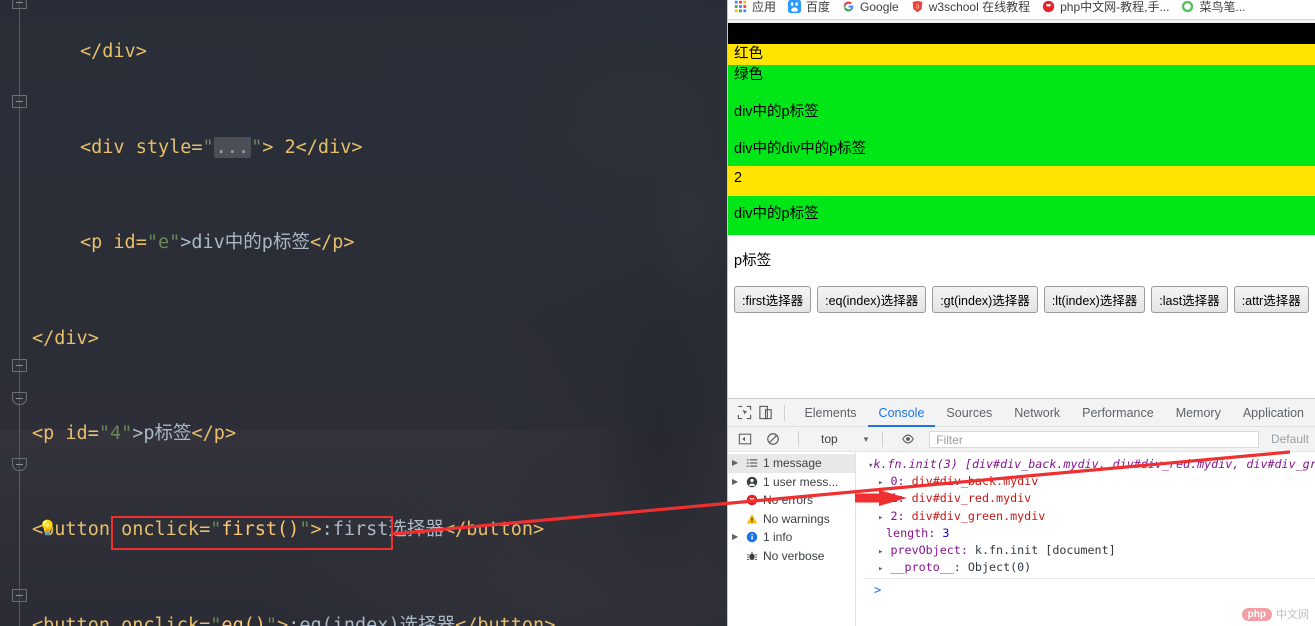 Image resolution: width=1315 pixels, height=626 pixels. I want to click on tab-elements: Elements, so click(830, 413).